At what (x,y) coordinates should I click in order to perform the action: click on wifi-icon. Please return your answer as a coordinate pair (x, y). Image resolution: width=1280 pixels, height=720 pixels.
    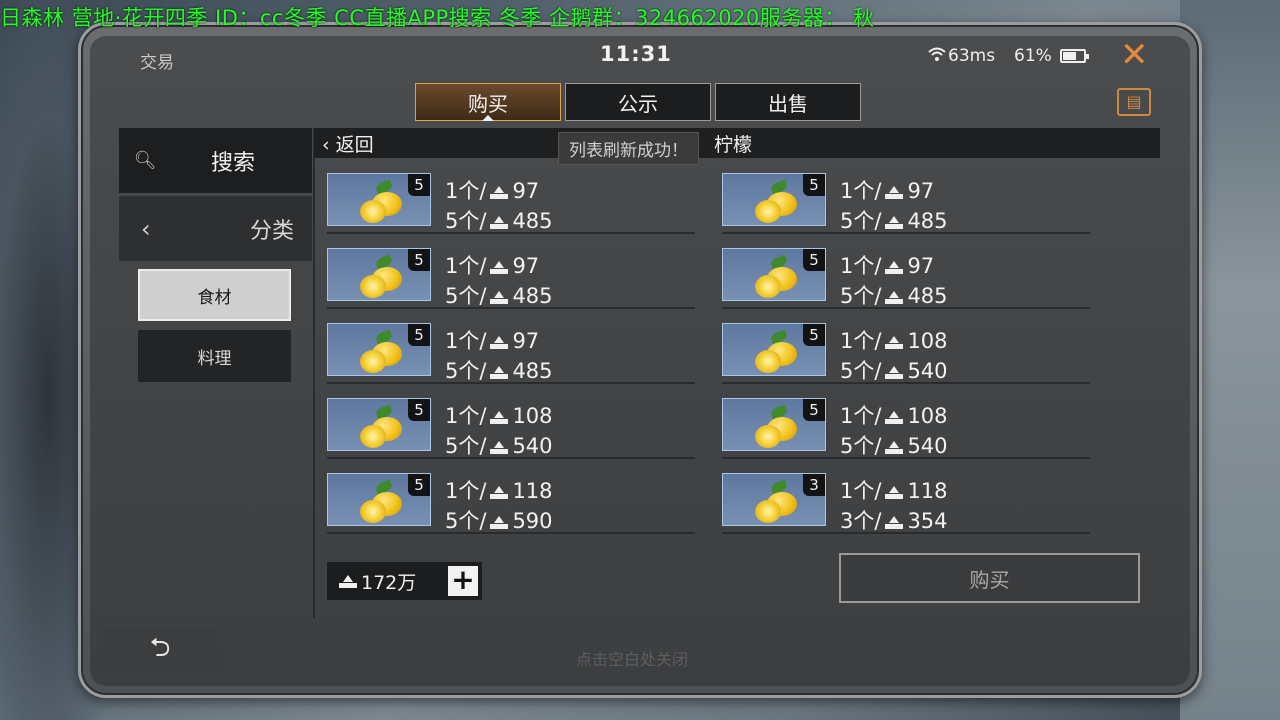
    Looking at the image, I should click on (937, 56).